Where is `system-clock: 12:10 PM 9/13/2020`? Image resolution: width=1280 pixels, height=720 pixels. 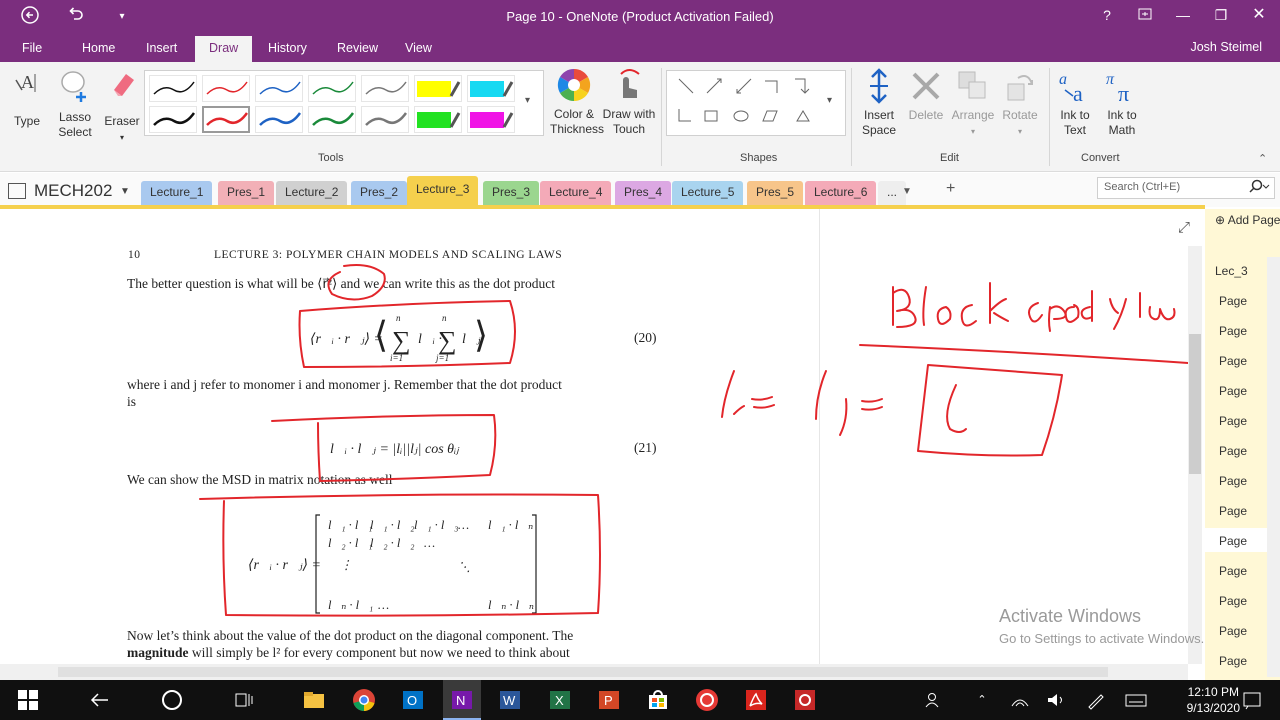
system-clock: 12:10 PM 9/13/2020 is located at coordinates (1213, 700).